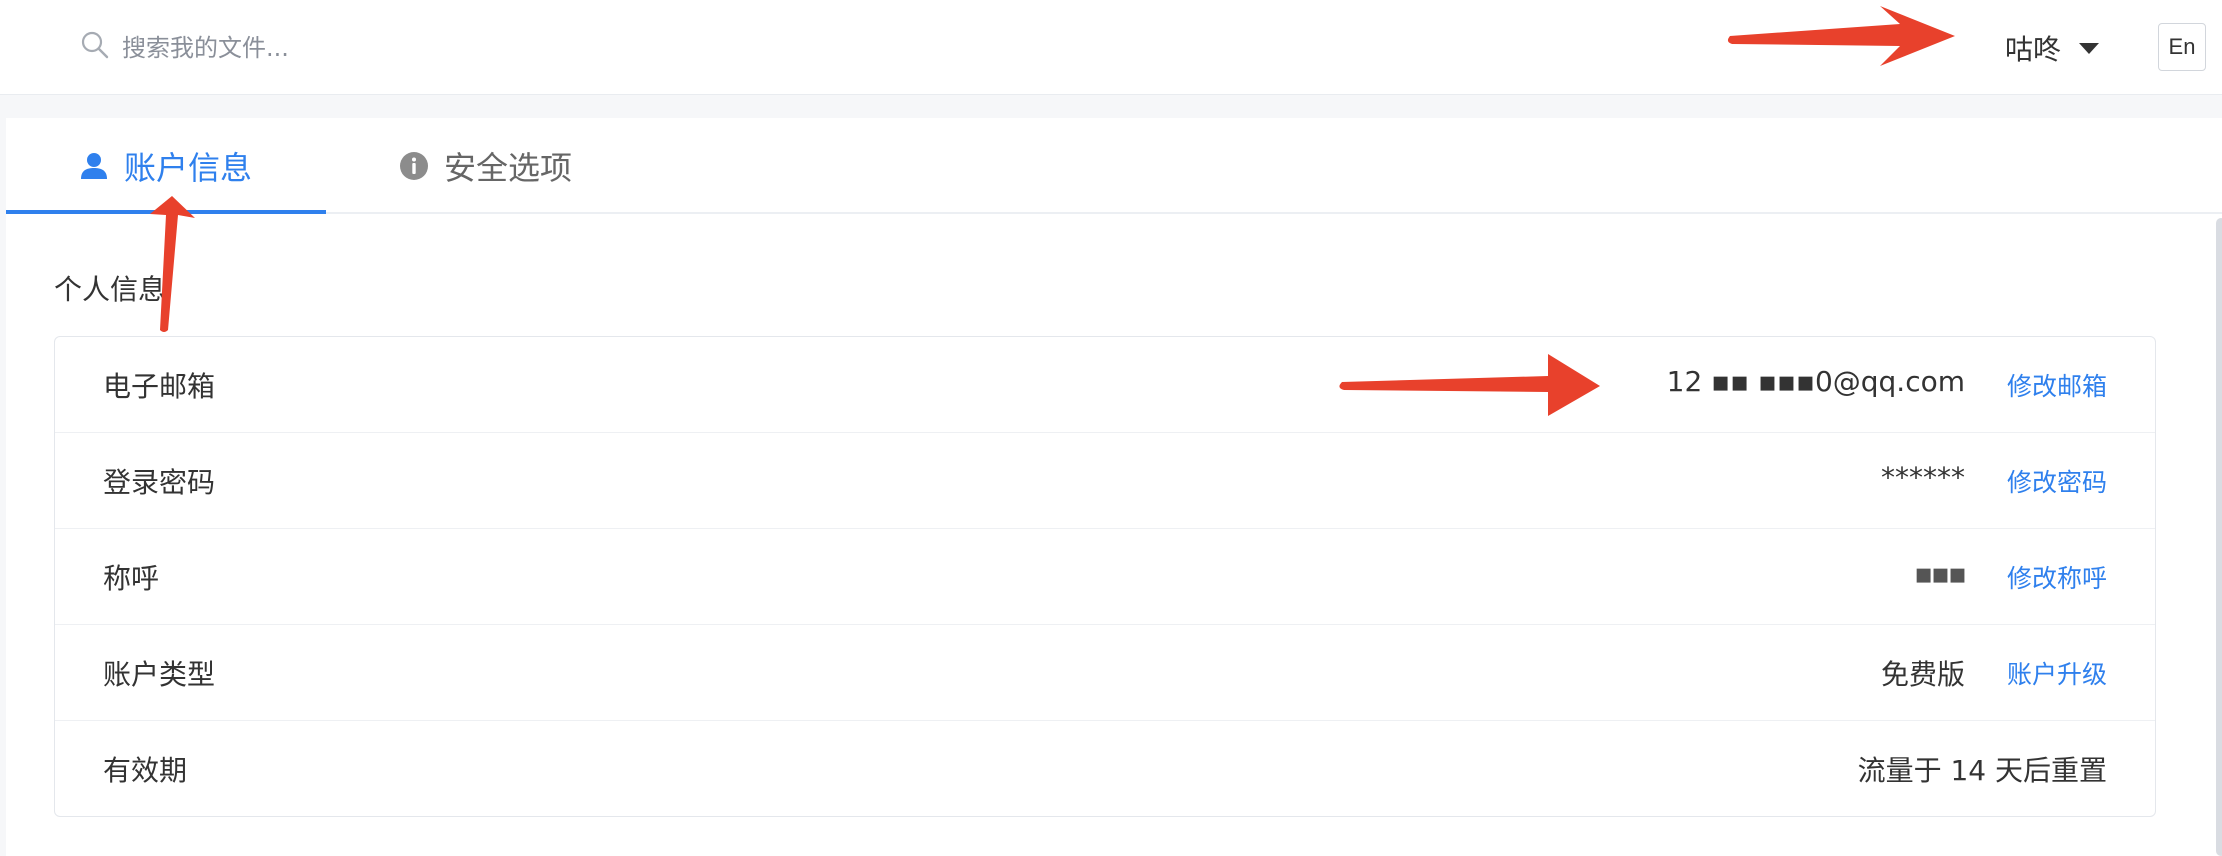 Image resolution: width=2222 pixels, height=856 pixels. Describe the element at coordinates (2057, 385) in the screenshot. I see `change-email-link: 修改邮箱` at that location.